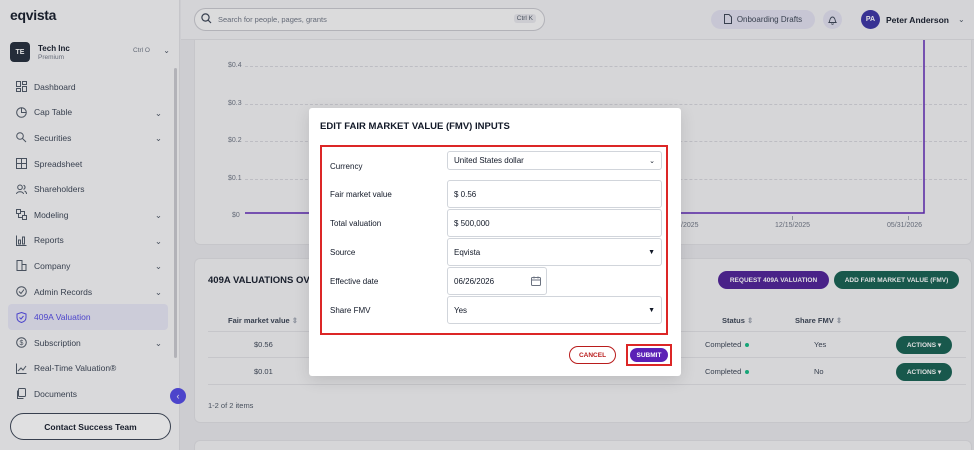 This screenshot has height=450, width=974. What do you see at coordinates (346, 166) in the screenshot?
I see `currency-label: Currency` at bounding box center [346, 166].